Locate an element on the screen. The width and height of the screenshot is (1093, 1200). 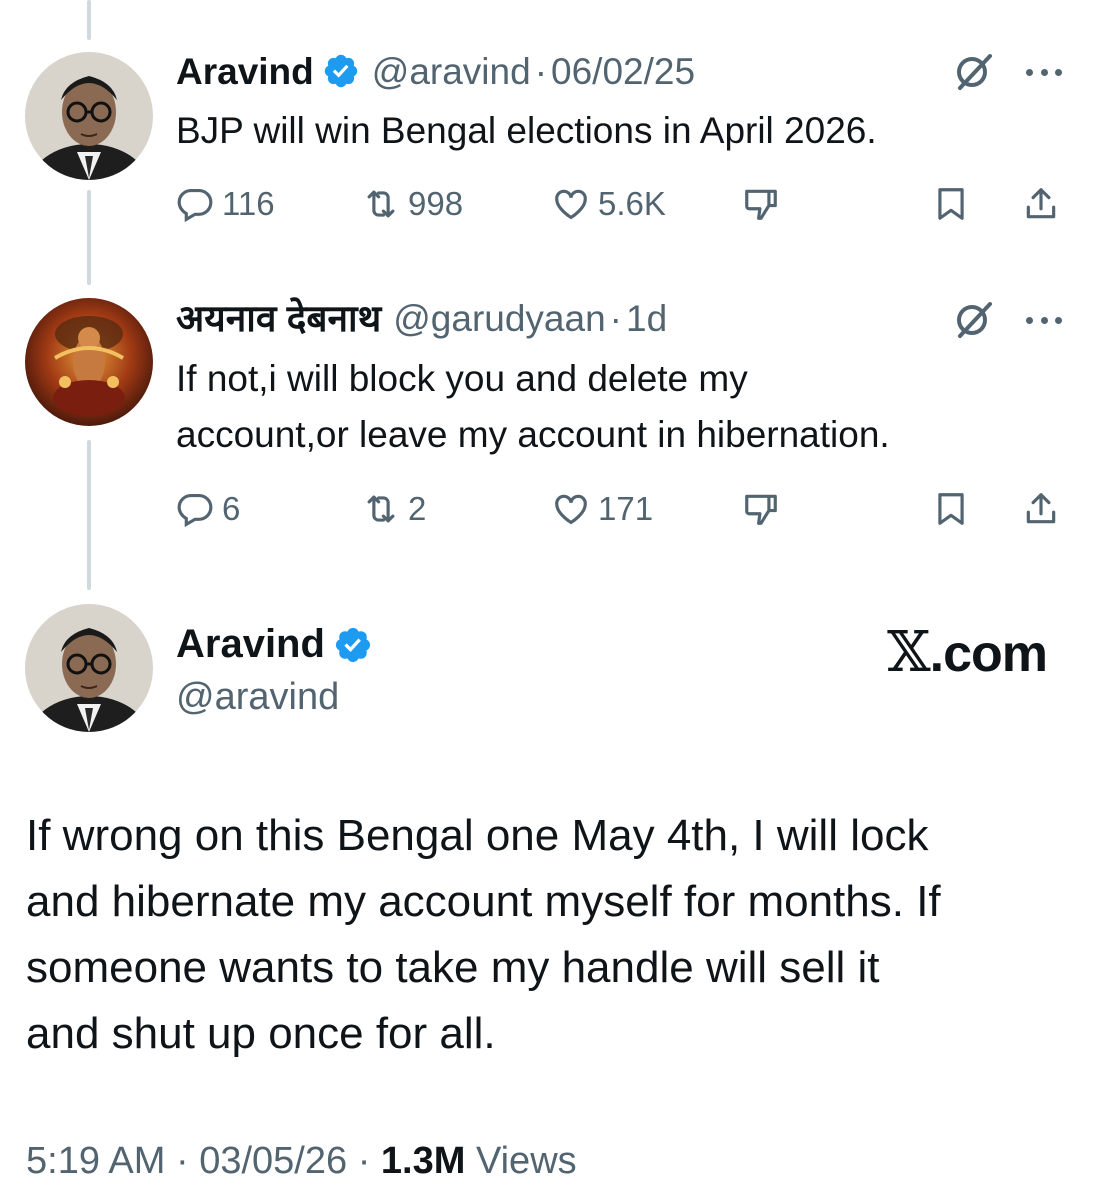
watermark-domain: .com is located at coordinates (988, 654).